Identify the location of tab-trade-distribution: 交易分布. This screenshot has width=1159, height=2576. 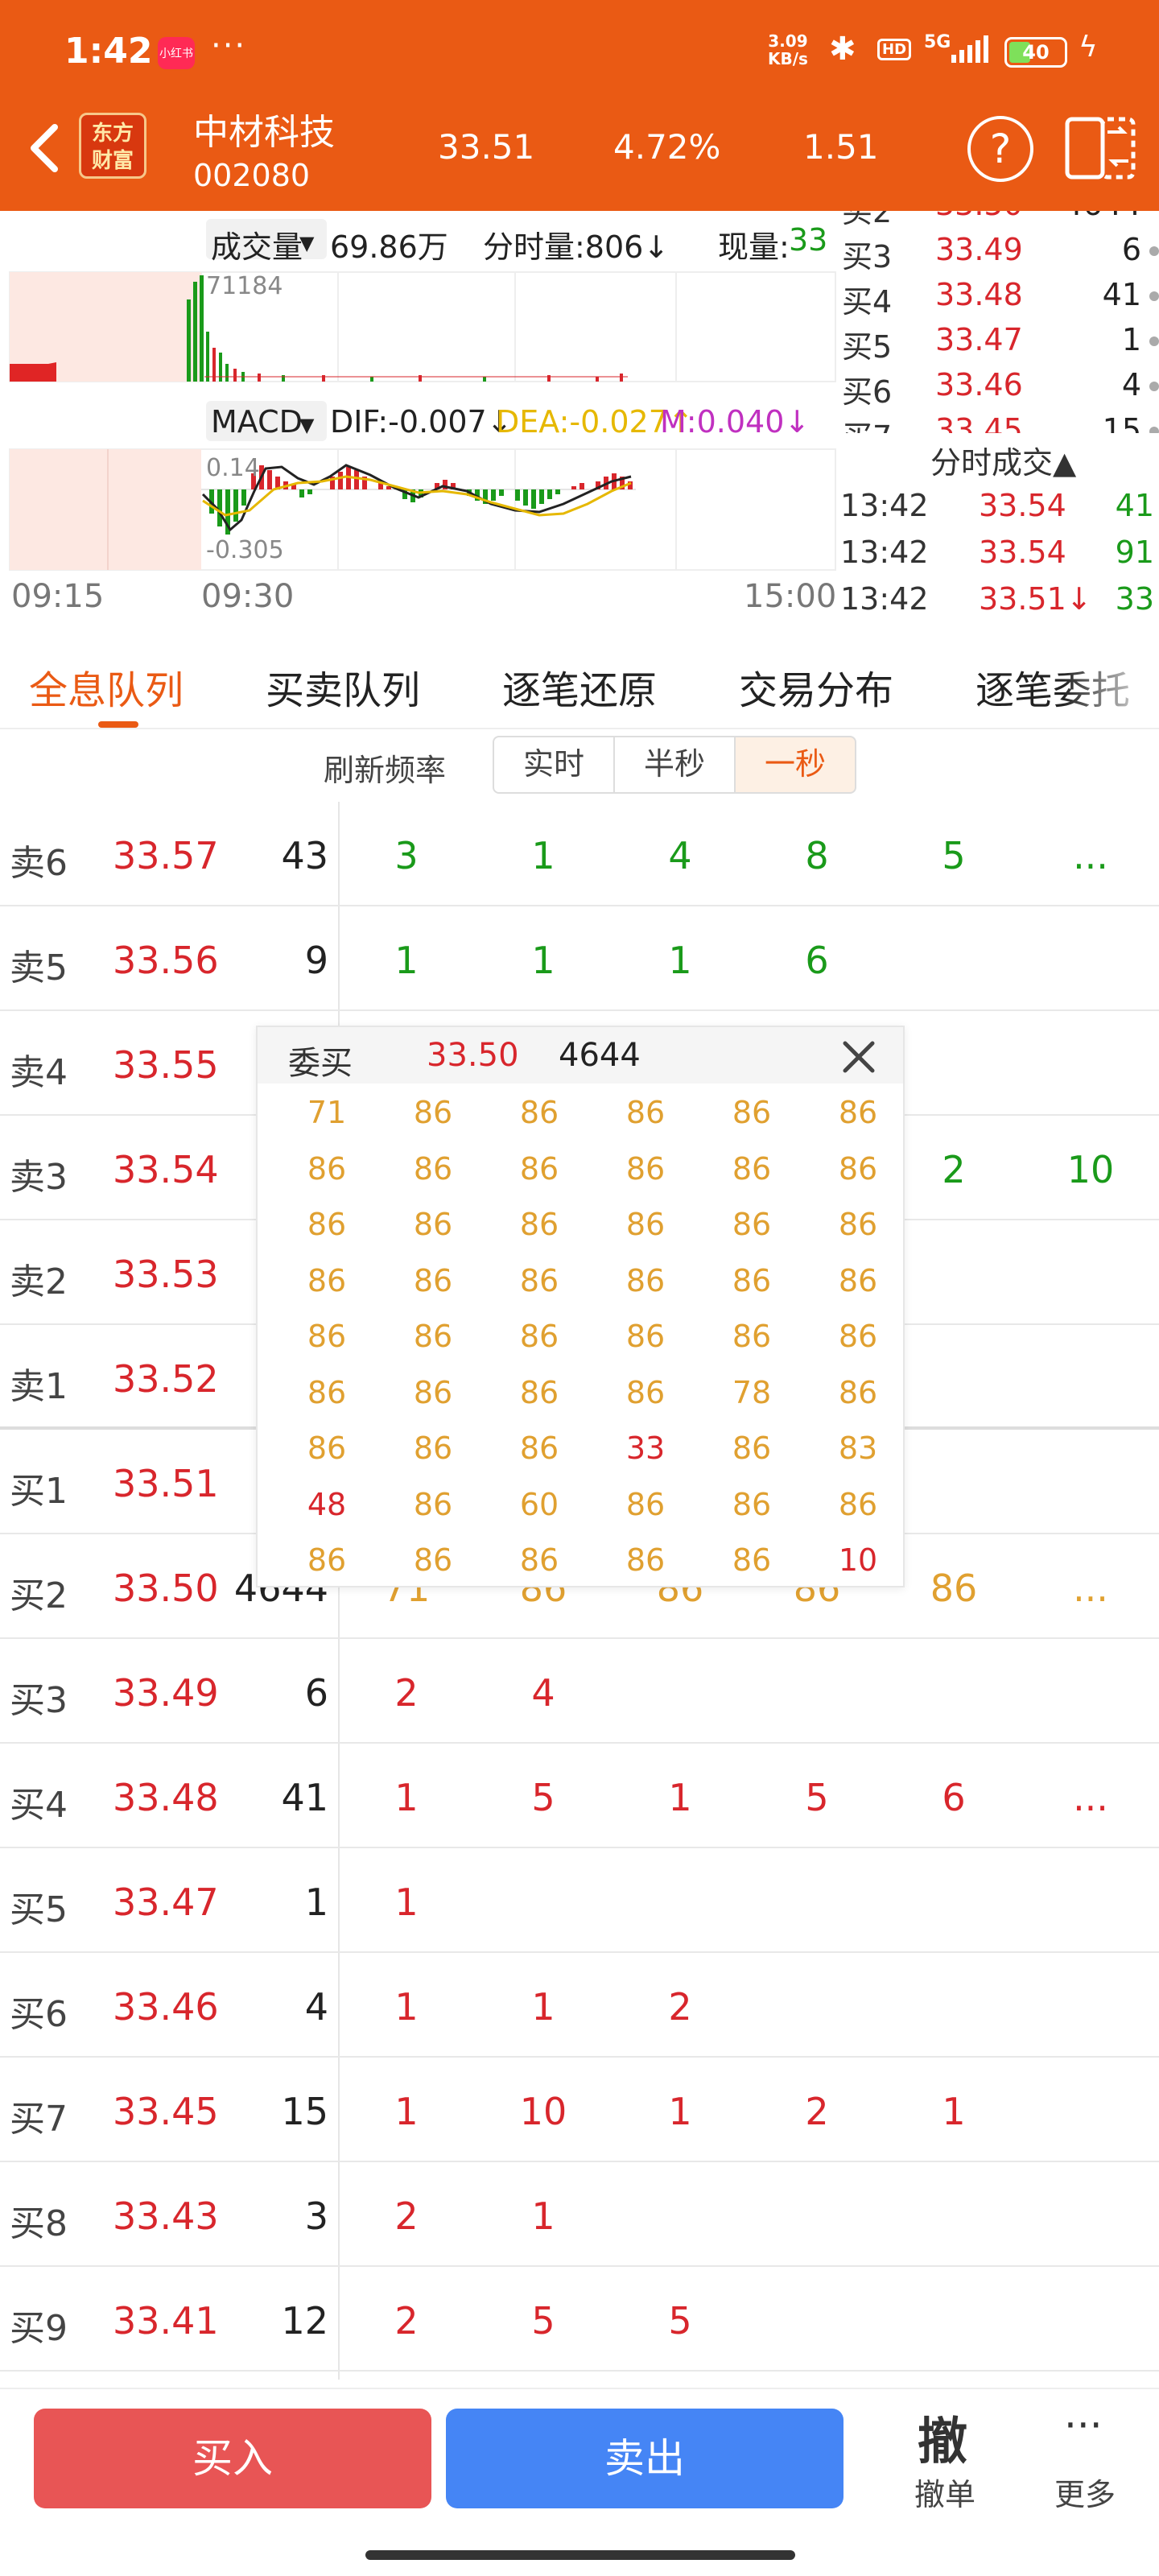
(816, 686).